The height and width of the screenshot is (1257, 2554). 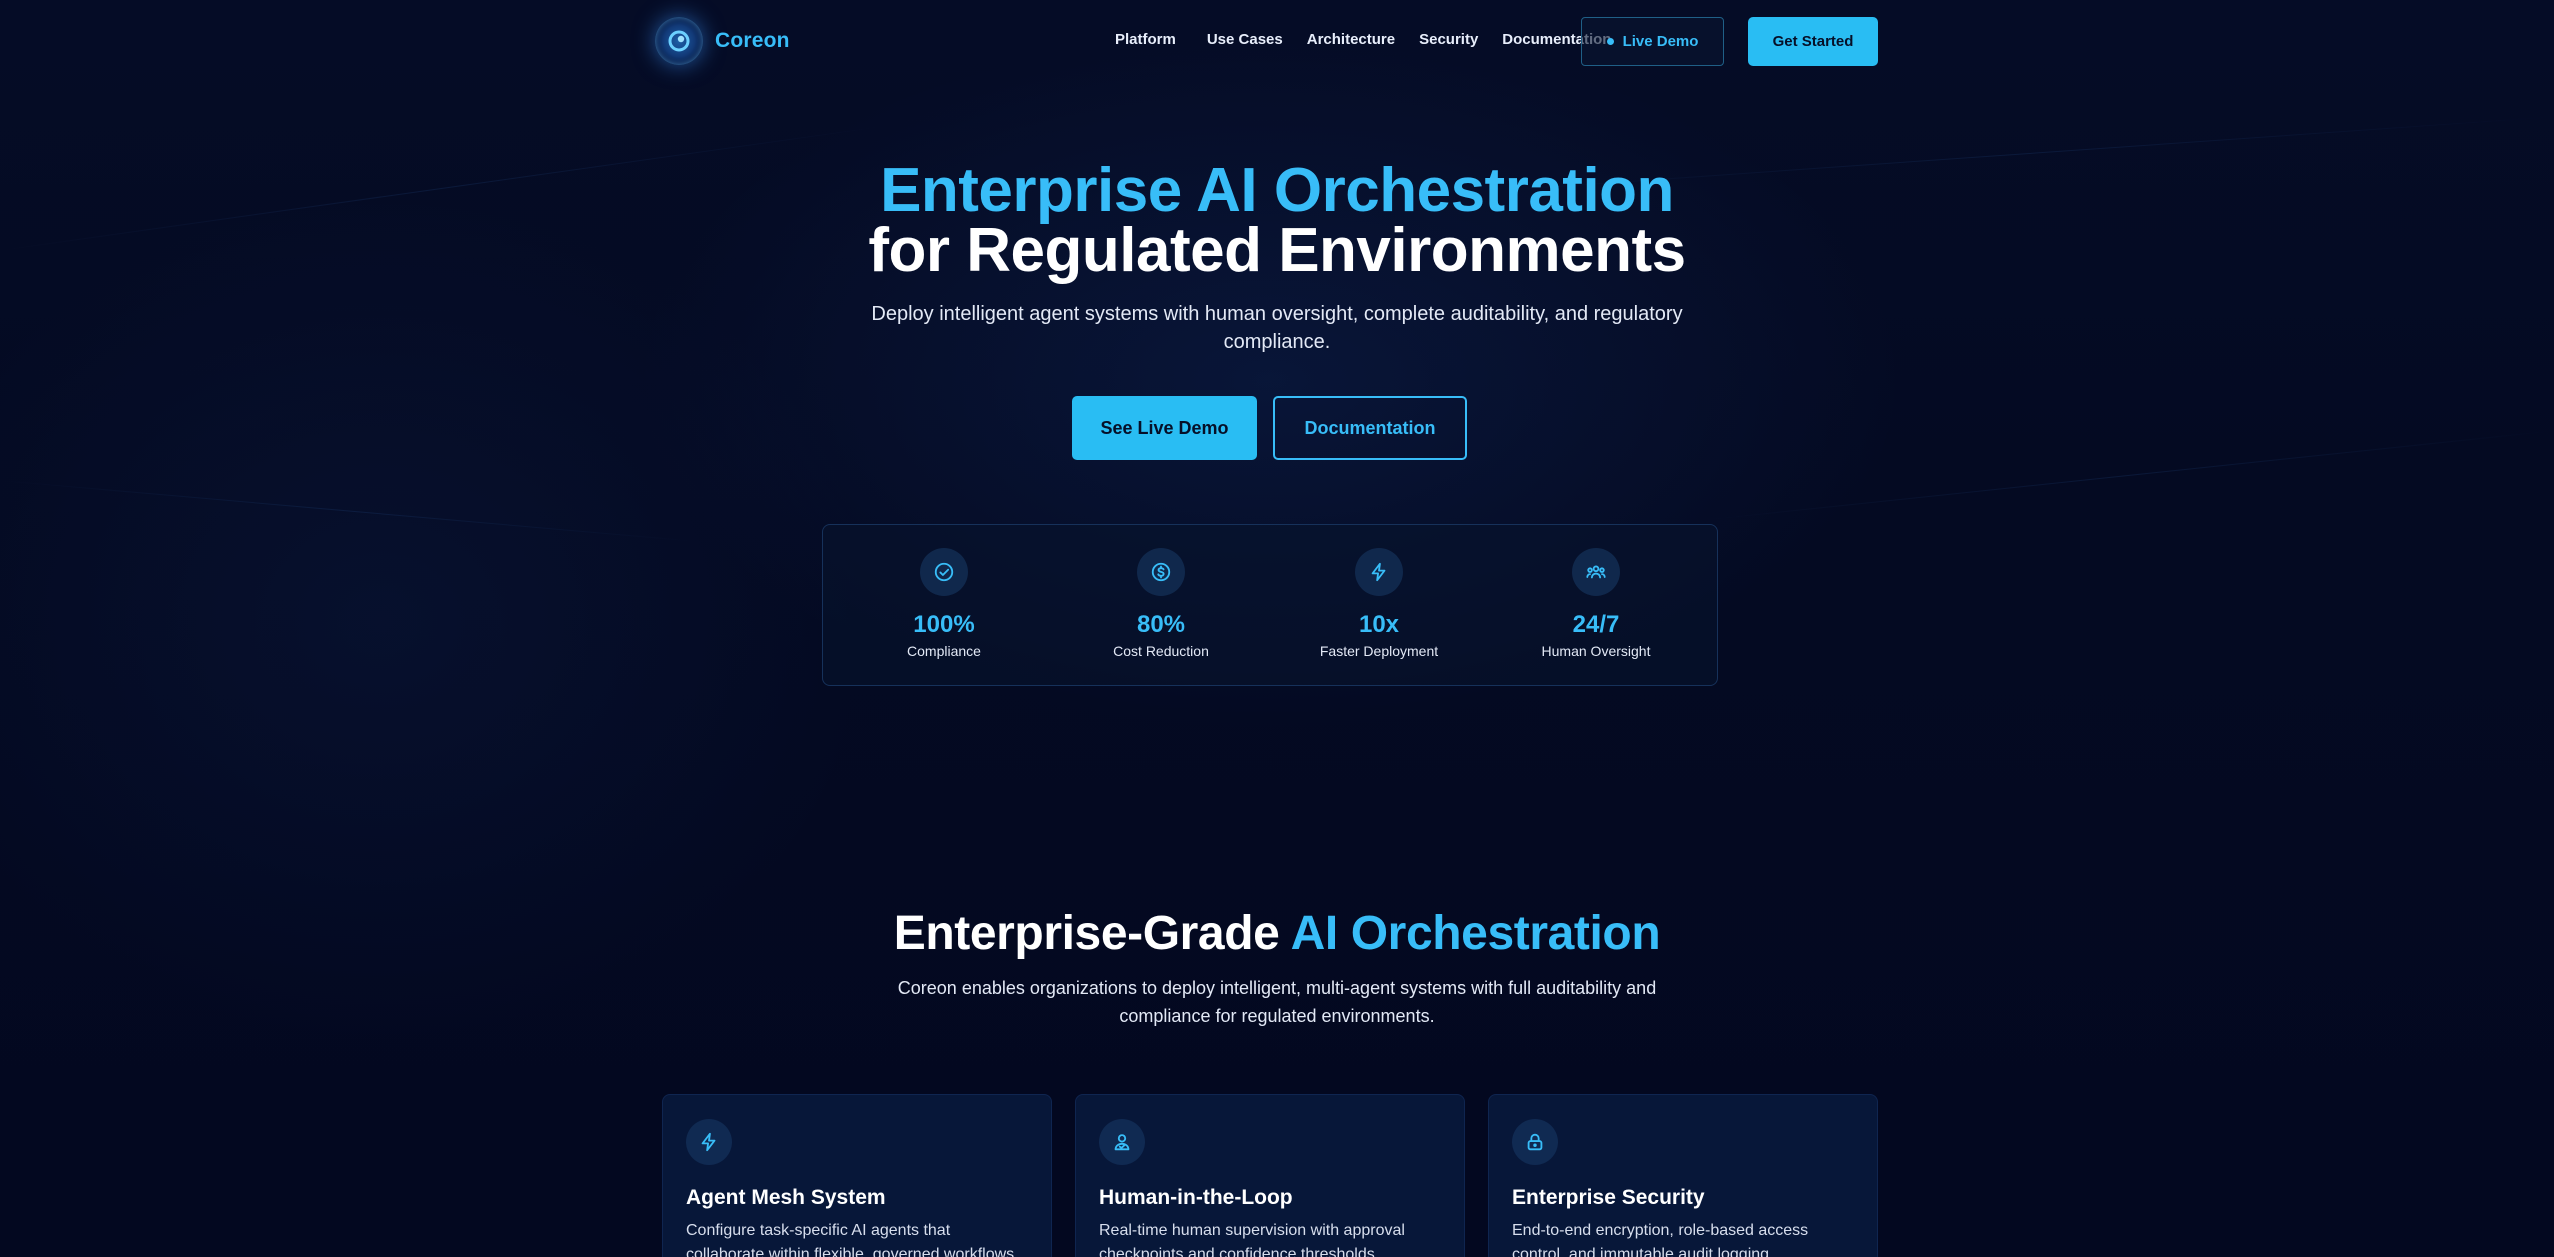 What do you see at coordinates (1161, 624) in the screenshot?
I see `stat-value: 80%` at bounding box center [1161, 624].